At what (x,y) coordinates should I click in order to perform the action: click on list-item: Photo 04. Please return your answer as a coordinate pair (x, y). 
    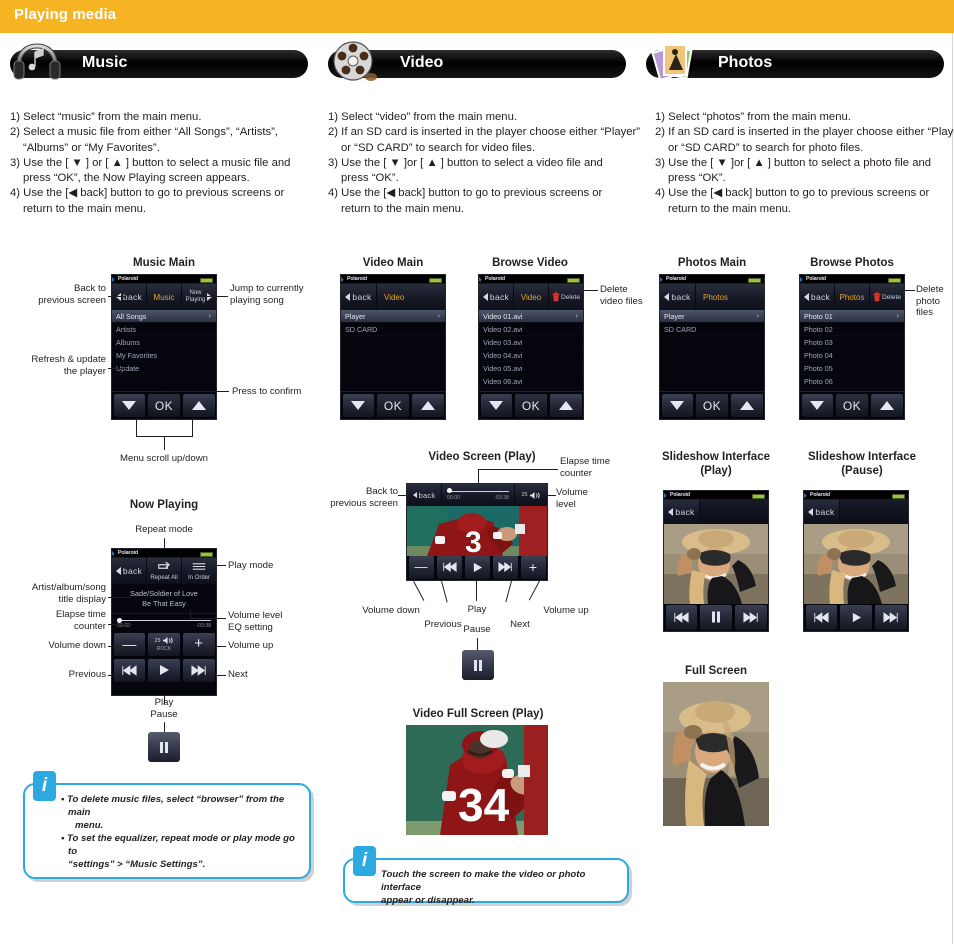
    Looking at the image, I should click on (852, 355).